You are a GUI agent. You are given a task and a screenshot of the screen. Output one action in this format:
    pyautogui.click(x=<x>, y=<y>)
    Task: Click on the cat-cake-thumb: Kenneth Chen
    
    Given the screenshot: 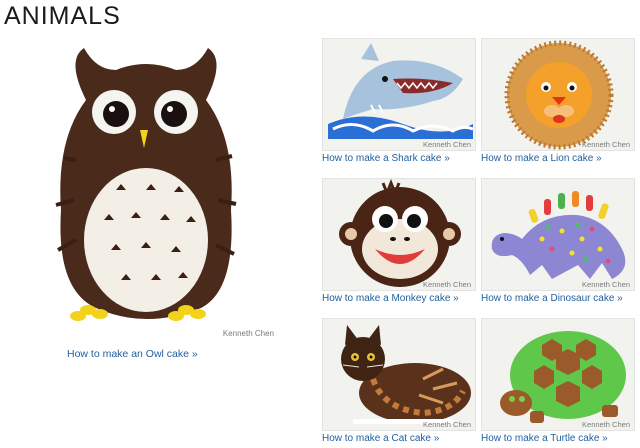 What is the action you would take?
    pyautogui.click(x=399, y=374)
    